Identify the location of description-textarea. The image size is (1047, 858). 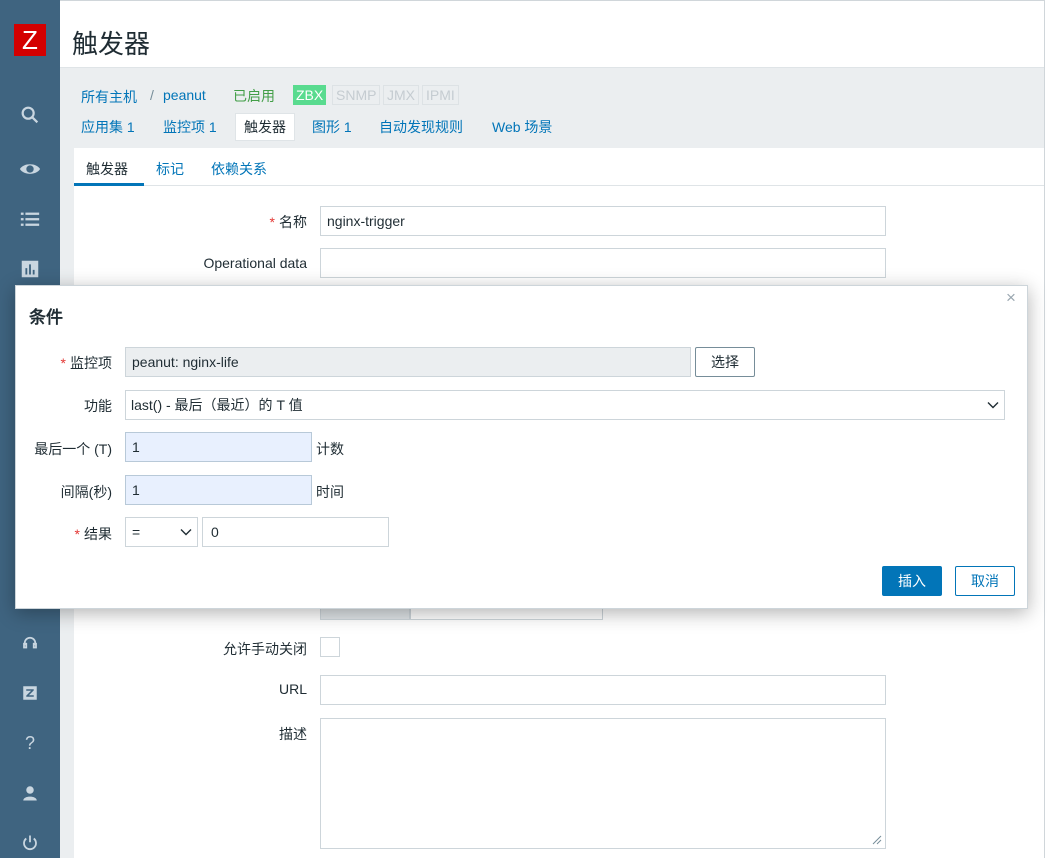
(603, 783).